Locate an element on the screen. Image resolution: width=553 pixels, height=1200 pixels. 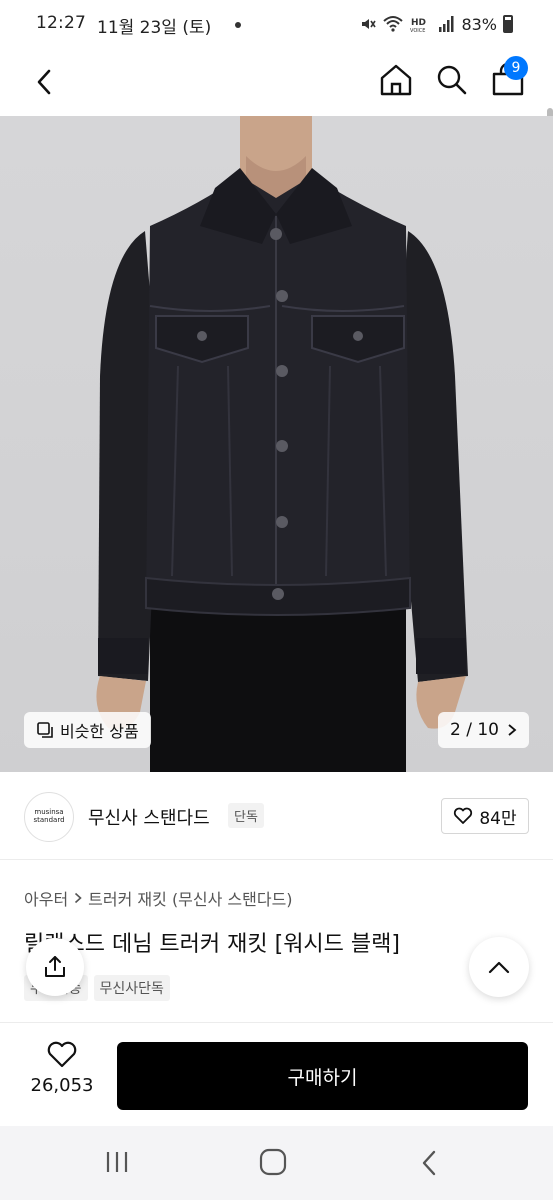
brand-logo: musinsa standard is located at coordinates (49, 817).